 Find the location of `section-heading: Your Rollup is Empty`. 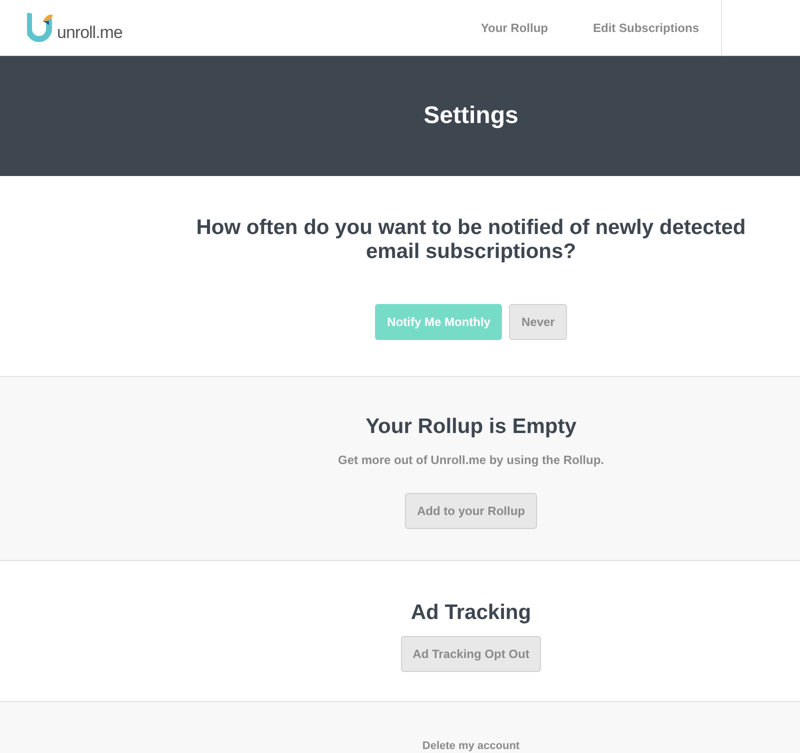

section-heading: Your Rollup is Empty is located at coordinates (471, 427).